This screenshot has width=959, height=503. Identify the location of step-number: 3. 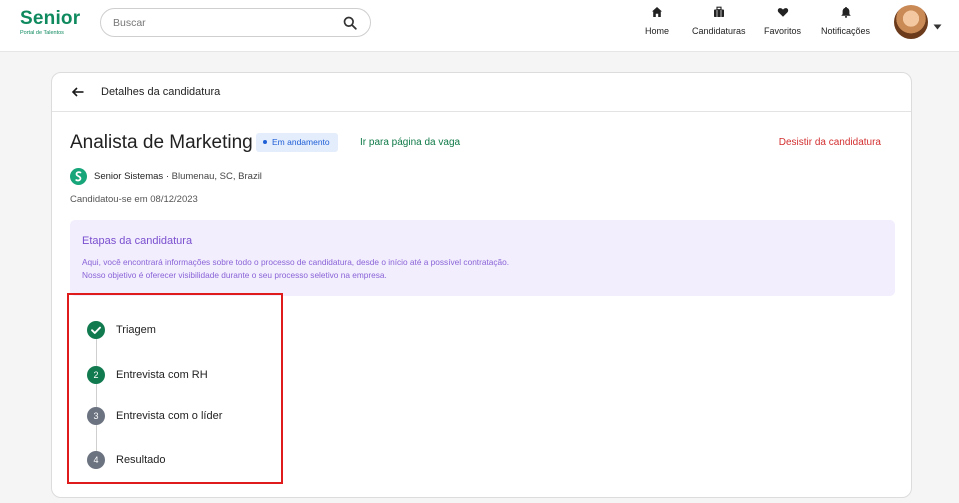
(96, 416).